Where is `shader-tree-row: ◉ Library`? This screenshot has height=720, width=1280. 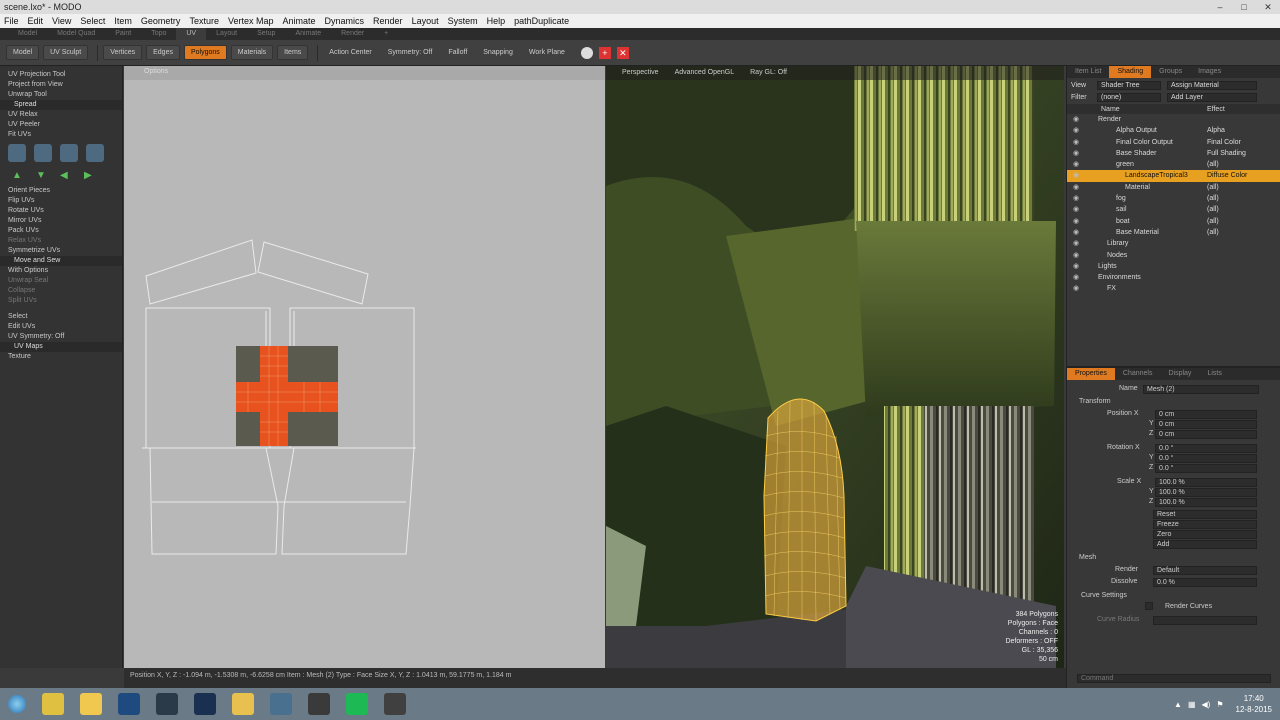
shader-tree-row: ◉ Library is located at coordinates (1173, 243).